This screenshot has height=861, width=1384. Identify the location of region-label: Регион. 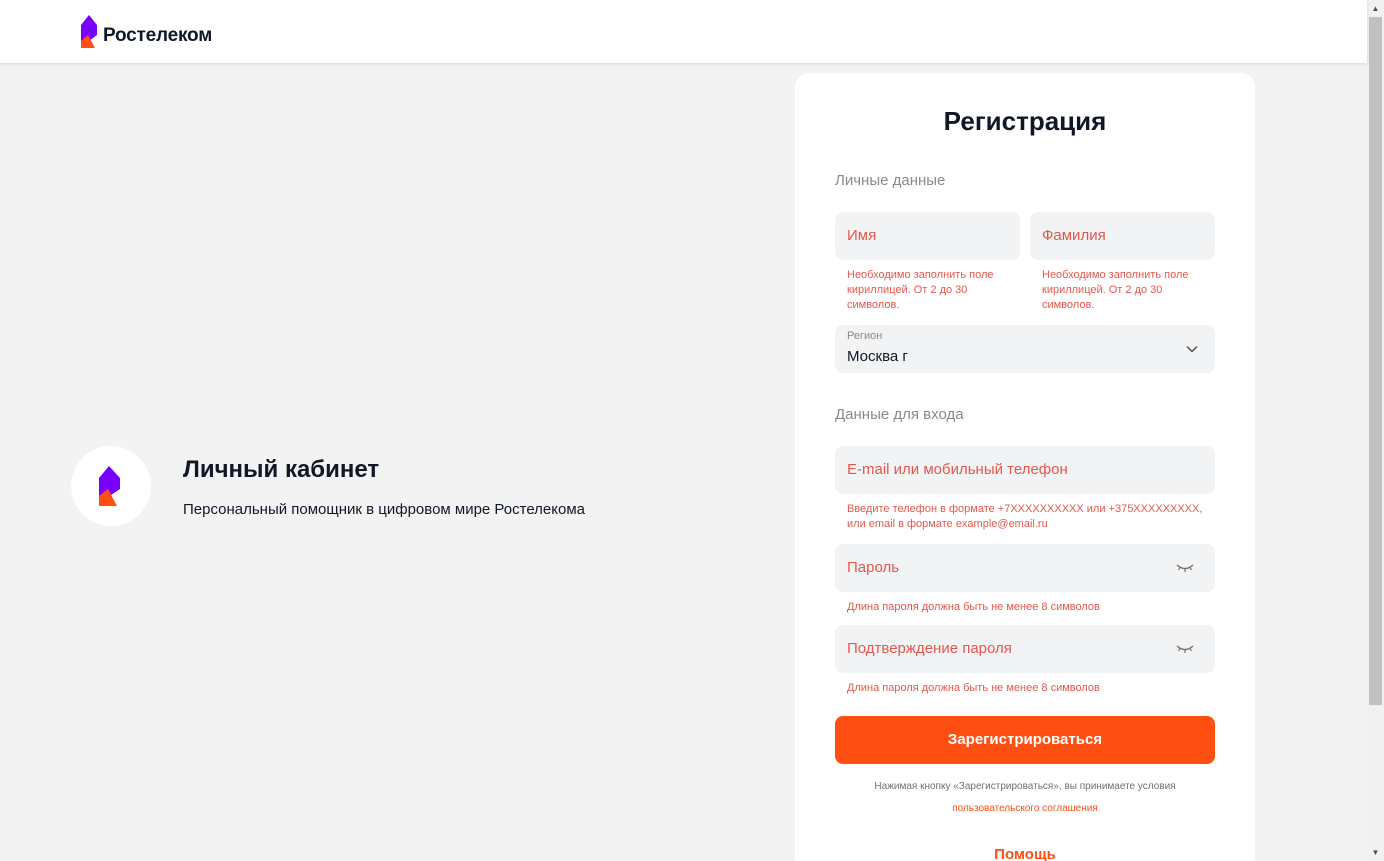
(865, 336).